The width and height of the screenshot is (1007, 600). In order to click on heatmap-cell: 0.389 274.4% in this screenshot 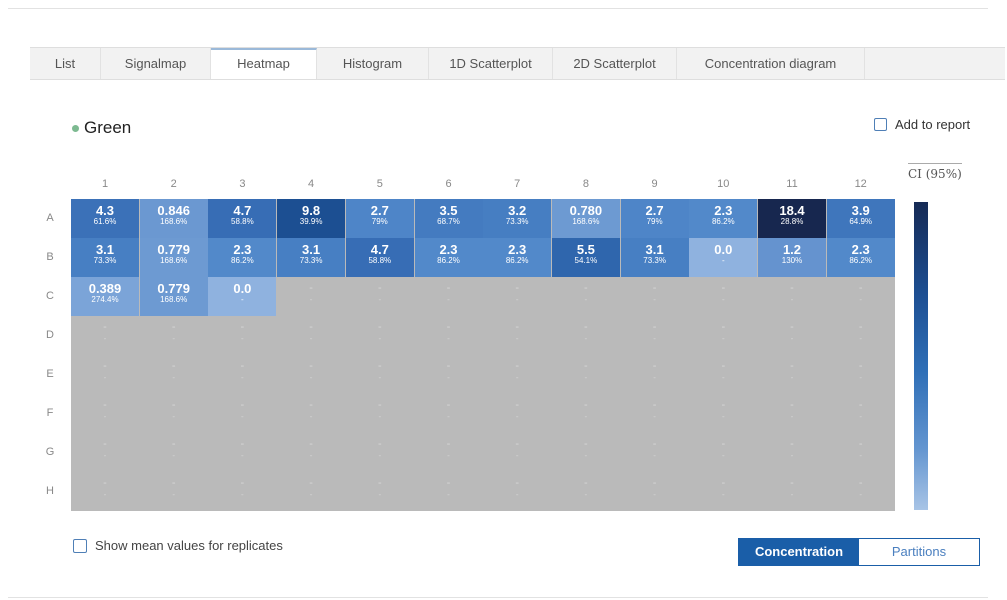, I will do `click(105, 296)`.